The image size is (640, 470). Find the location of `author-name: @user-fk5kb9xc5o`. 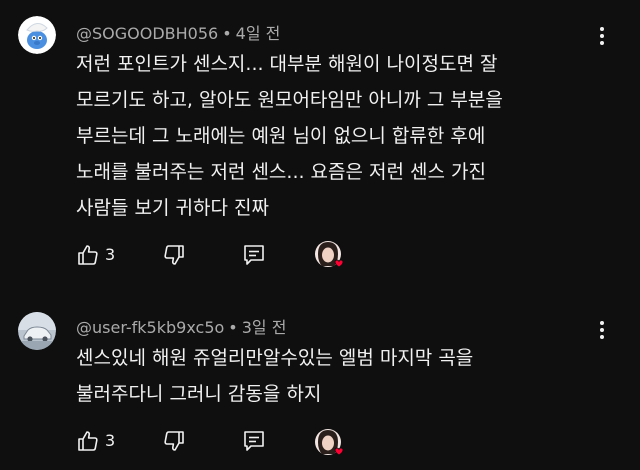

author-name: @user-fk5kb9xc5o is located at coordinates (150, 327).